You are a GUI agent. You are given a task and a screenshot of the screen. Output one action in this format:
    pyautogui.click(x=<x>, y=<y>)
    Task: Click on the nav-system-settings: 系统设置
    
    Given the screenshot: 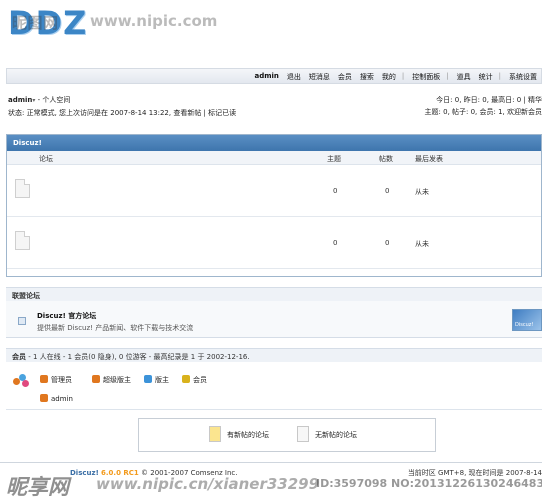 What is the action you would take?
    pyautogui.click(x=523, y=77)
    